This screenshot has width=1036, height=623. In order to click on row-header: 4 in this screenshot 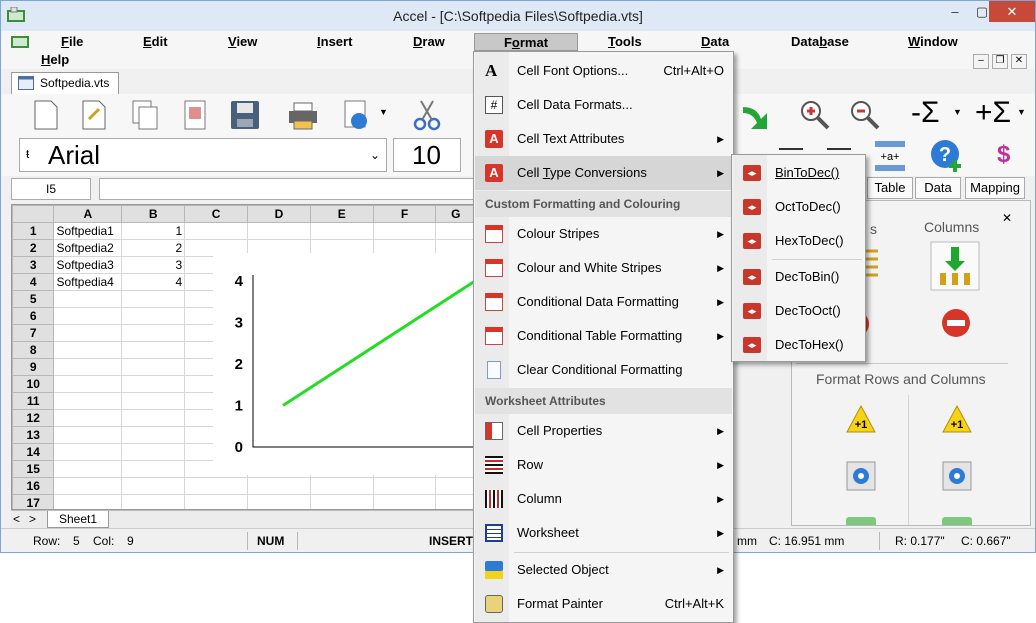, I will do `click(33, 282)`.